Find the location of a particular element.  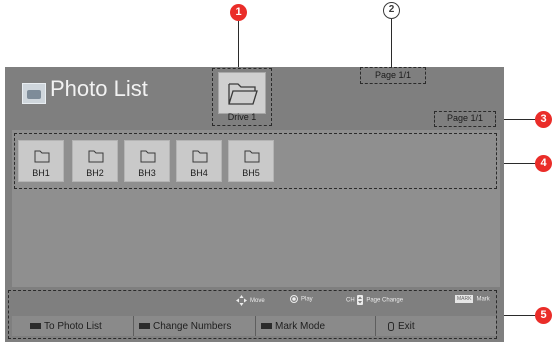

drive-button is located at coordinates (242, 93).